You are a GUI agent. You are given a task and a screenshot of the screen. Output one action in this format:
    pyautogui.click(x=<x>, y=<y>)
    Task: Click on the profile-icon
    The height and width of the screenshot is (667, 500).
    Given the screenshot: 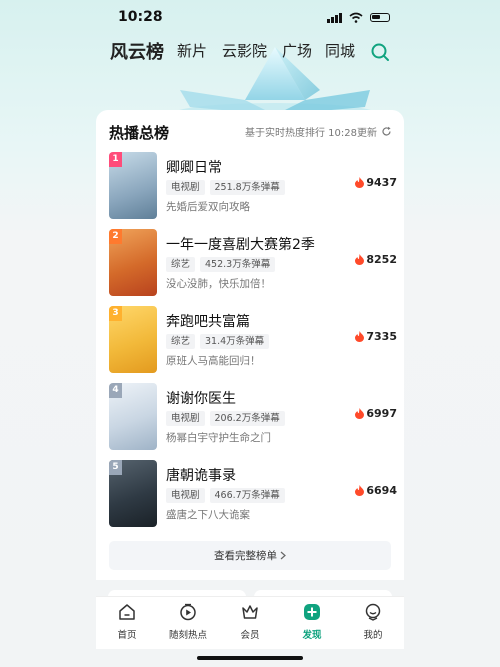 What is the action you would take?
    pyautogui.click(x=373, y=612)
    